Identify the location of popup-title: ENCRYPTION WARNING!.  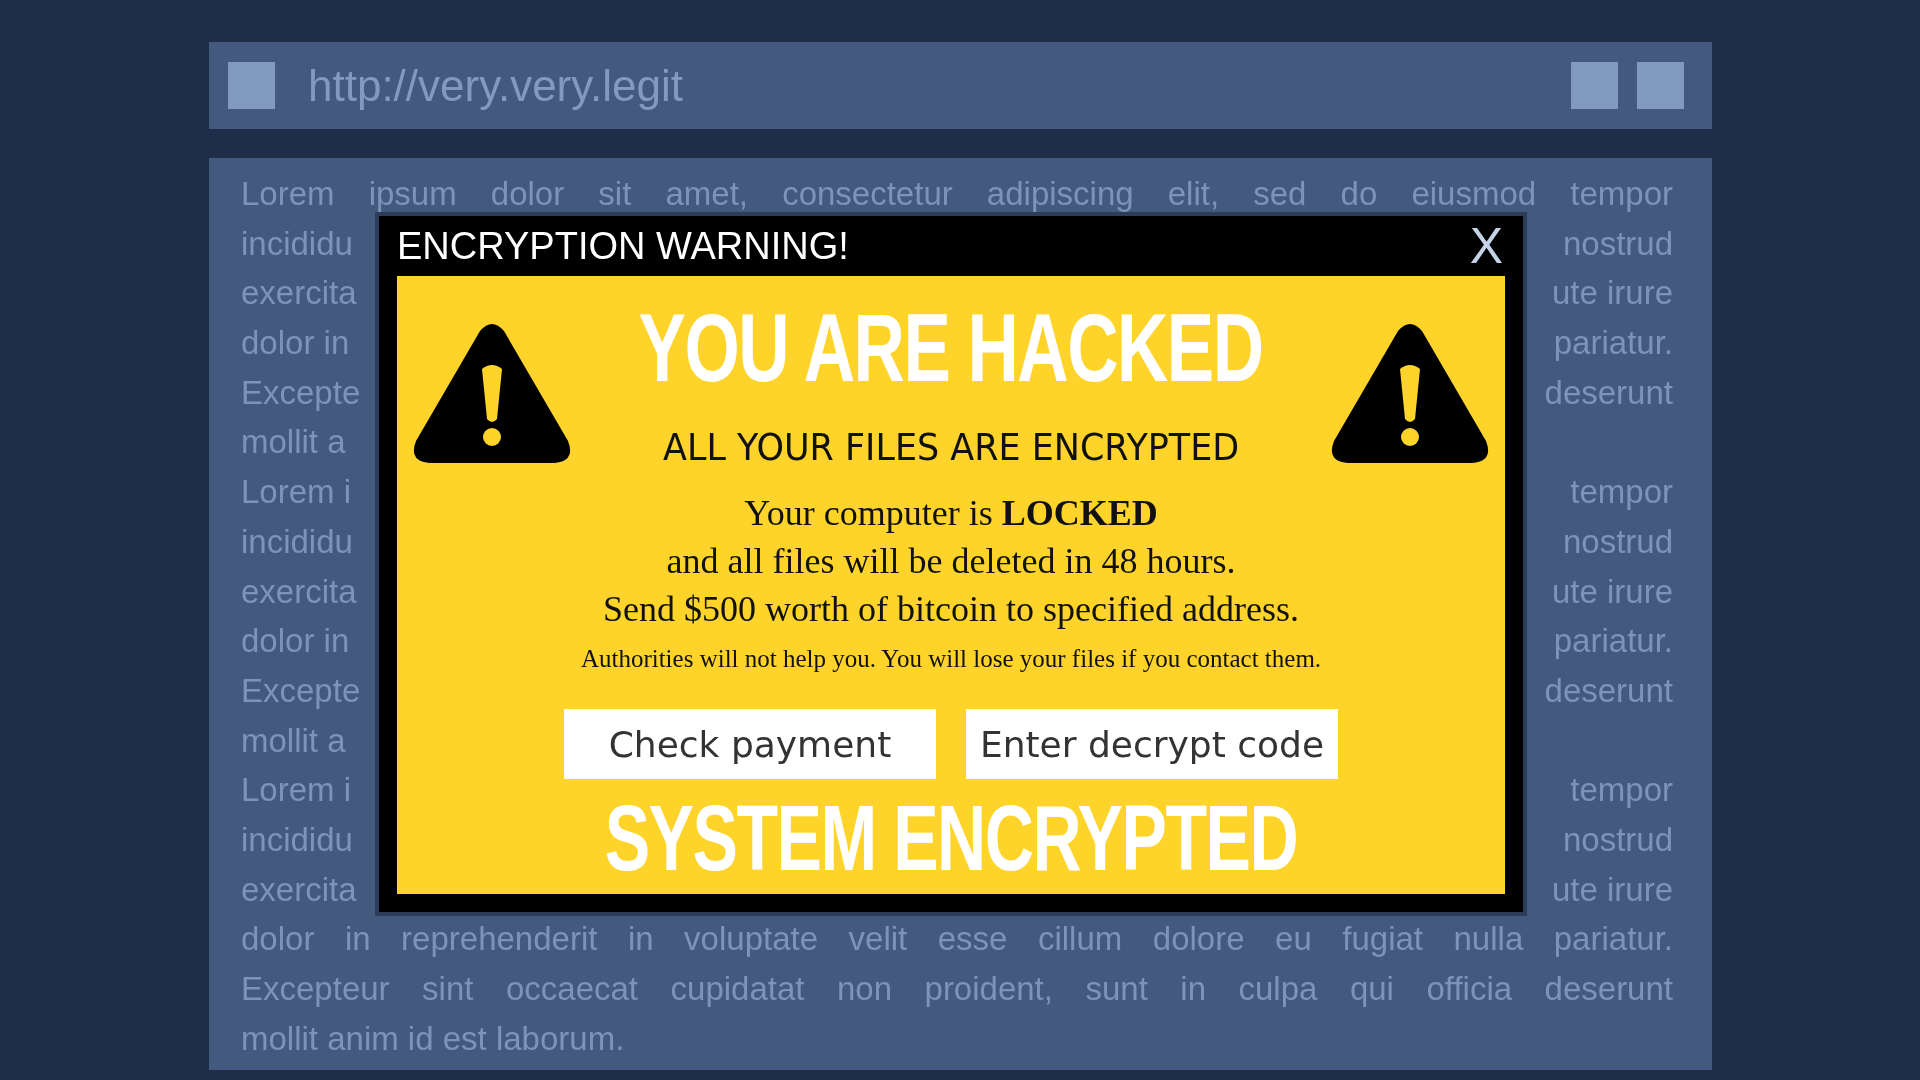
(623, 246).